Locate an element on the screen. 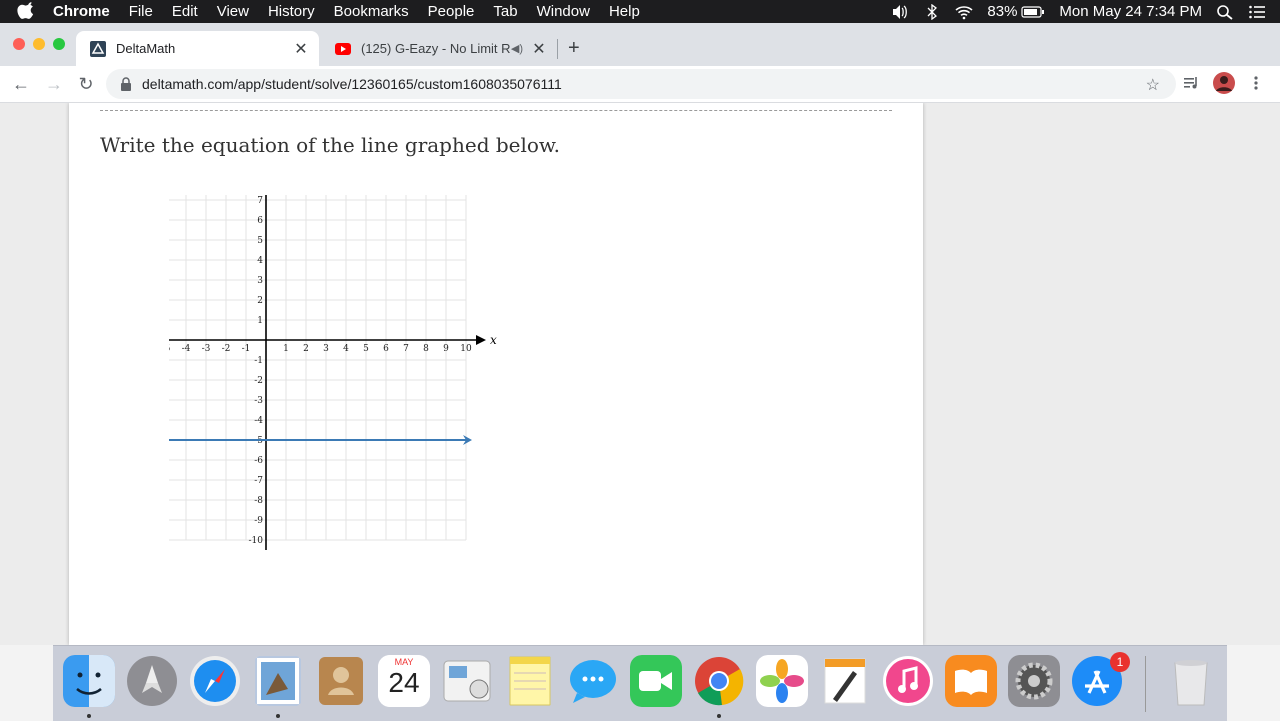  dock: MAY 24 1 is located at coordinates (640, 683).